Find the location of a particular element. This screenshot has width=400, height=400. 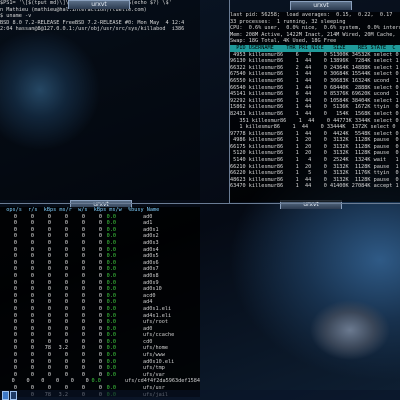

disk-row: 0 0 0 0 0 0 0.0 ad0s2 is located at coordinates (100, 236).